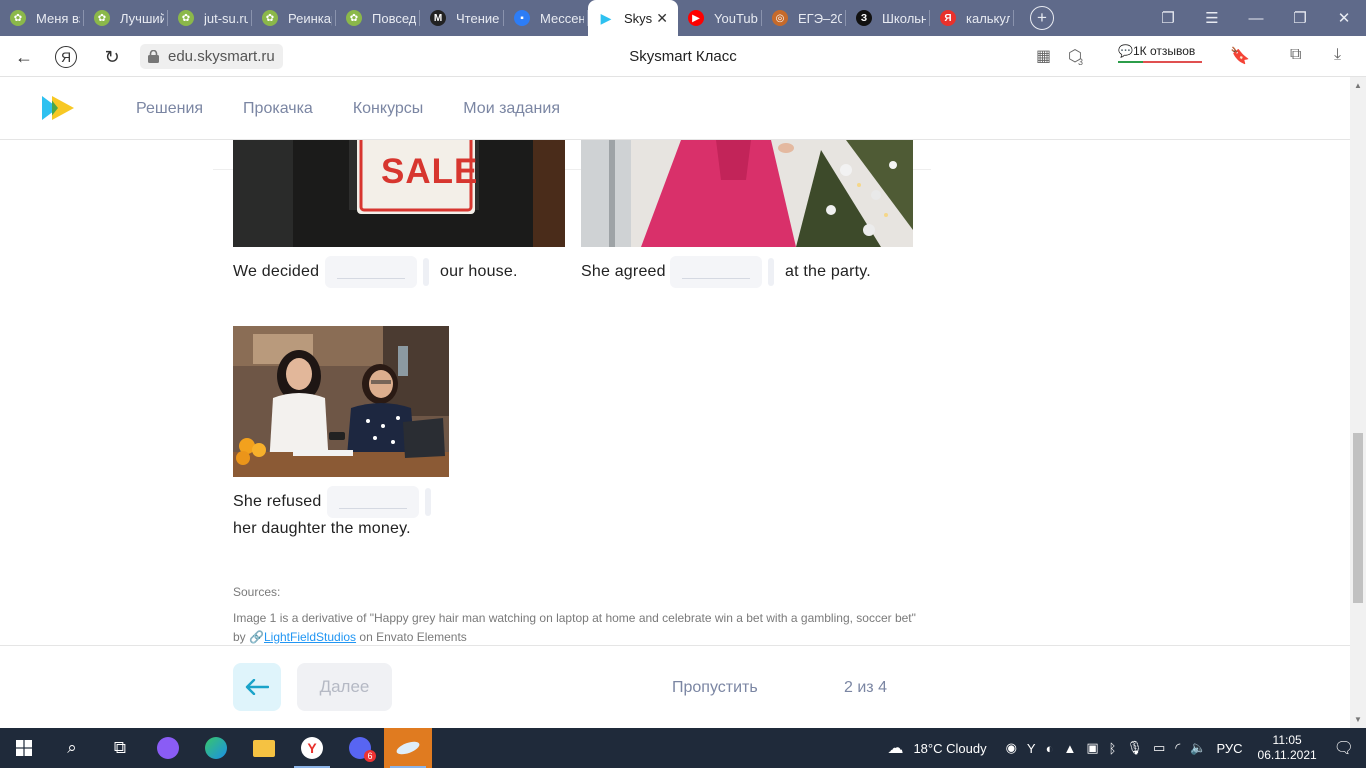 The width and height of the screenshot is (1366, 768). Describe the element at coordinates (1344, 18) in the screenshot. I see `close-window-button: ✕` at that location.